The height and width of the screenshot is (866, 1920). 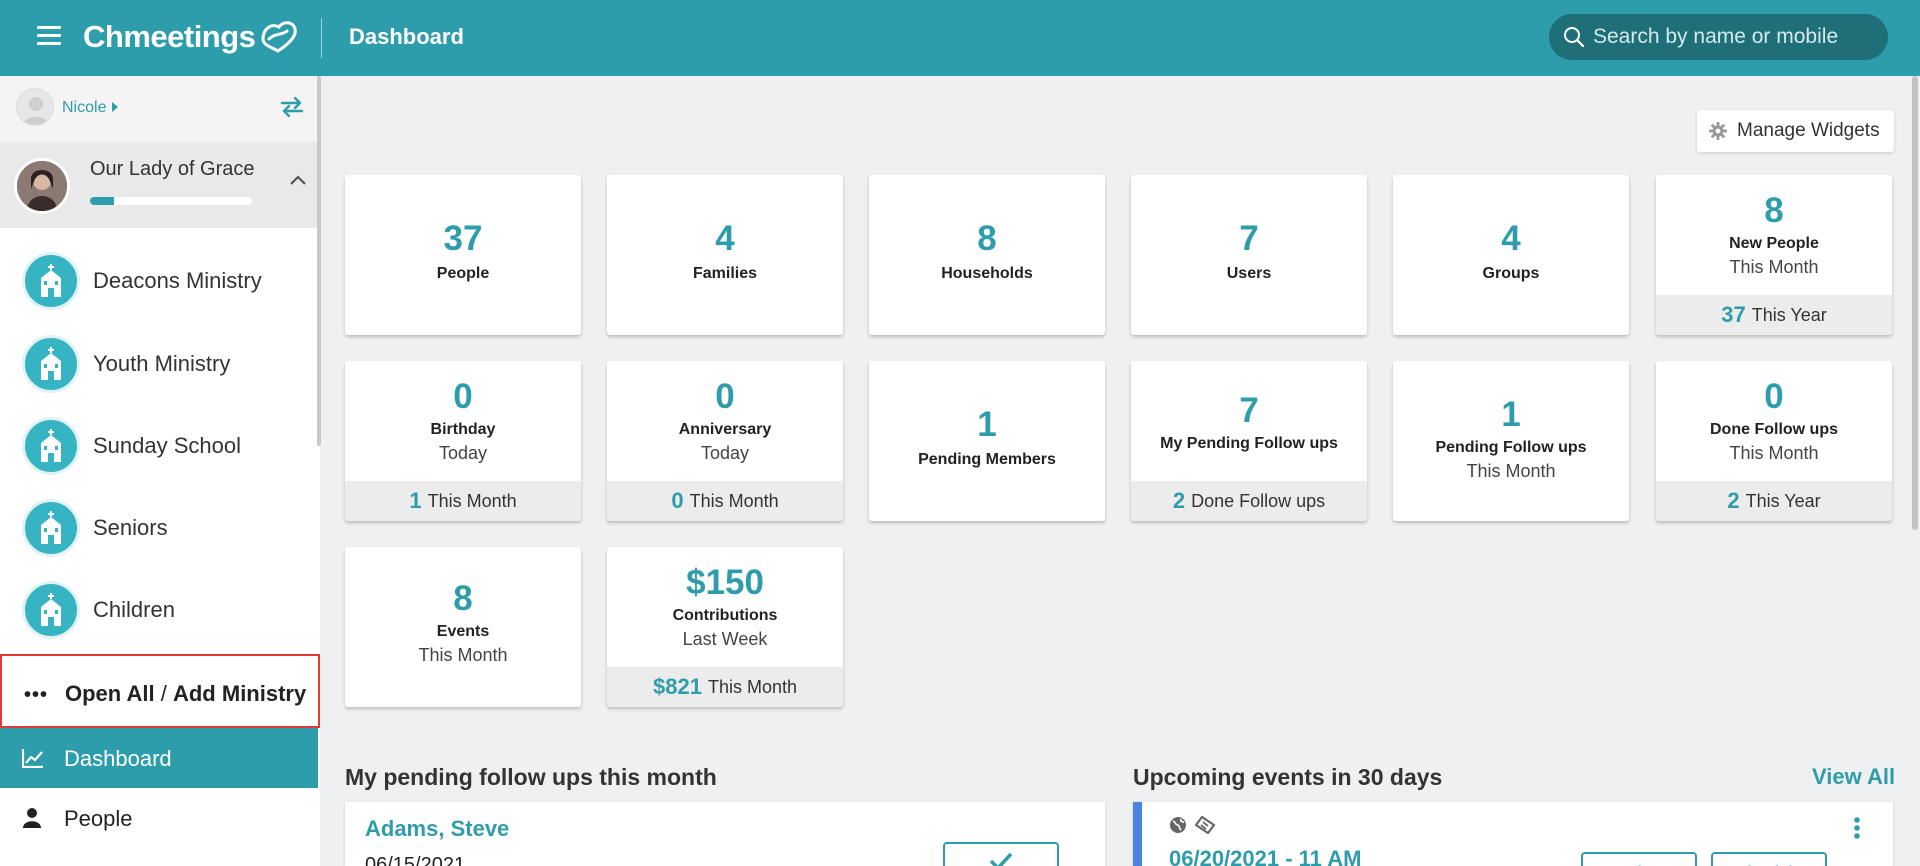 What do you see at coordinates (725, 615) in the screenshot?
I see `widget-label: Contributions` at bounding box center [725, 615].